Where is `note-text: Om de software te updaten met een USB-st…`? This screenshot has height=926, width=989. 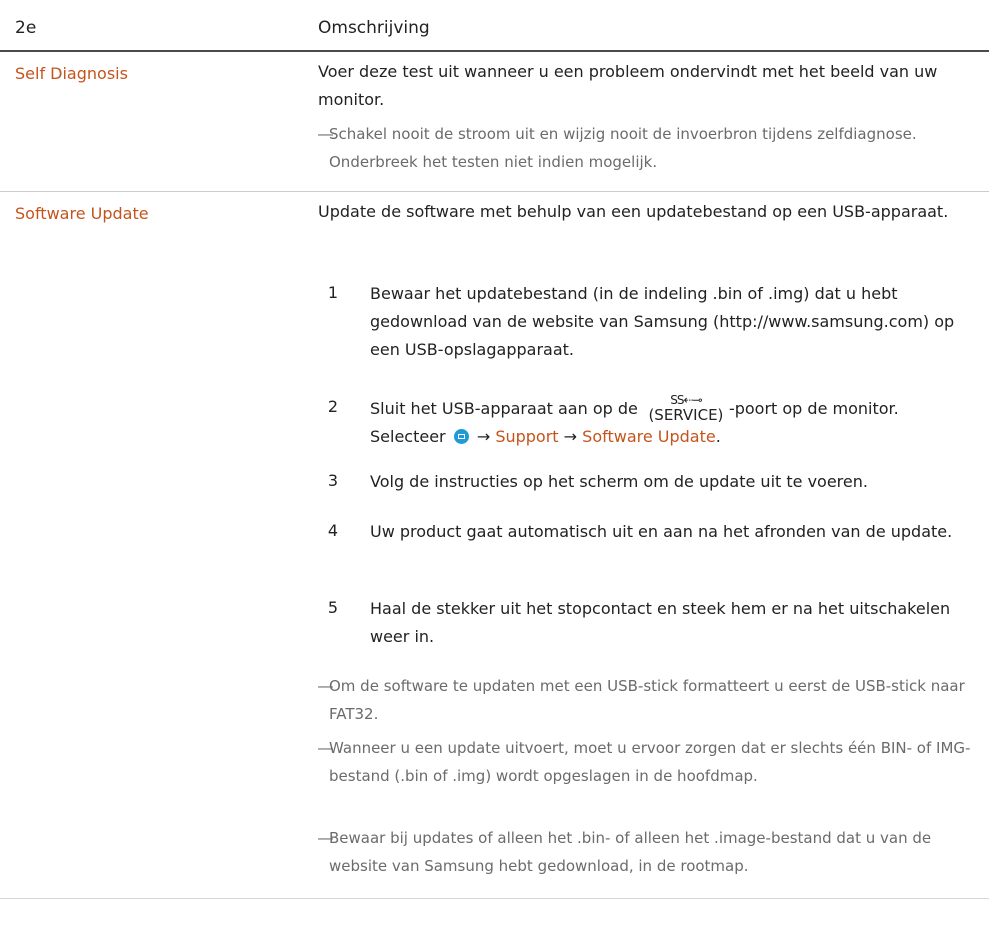
note-text: Om de software te updaten met een USB-st… is located at coordinates (647, 700).